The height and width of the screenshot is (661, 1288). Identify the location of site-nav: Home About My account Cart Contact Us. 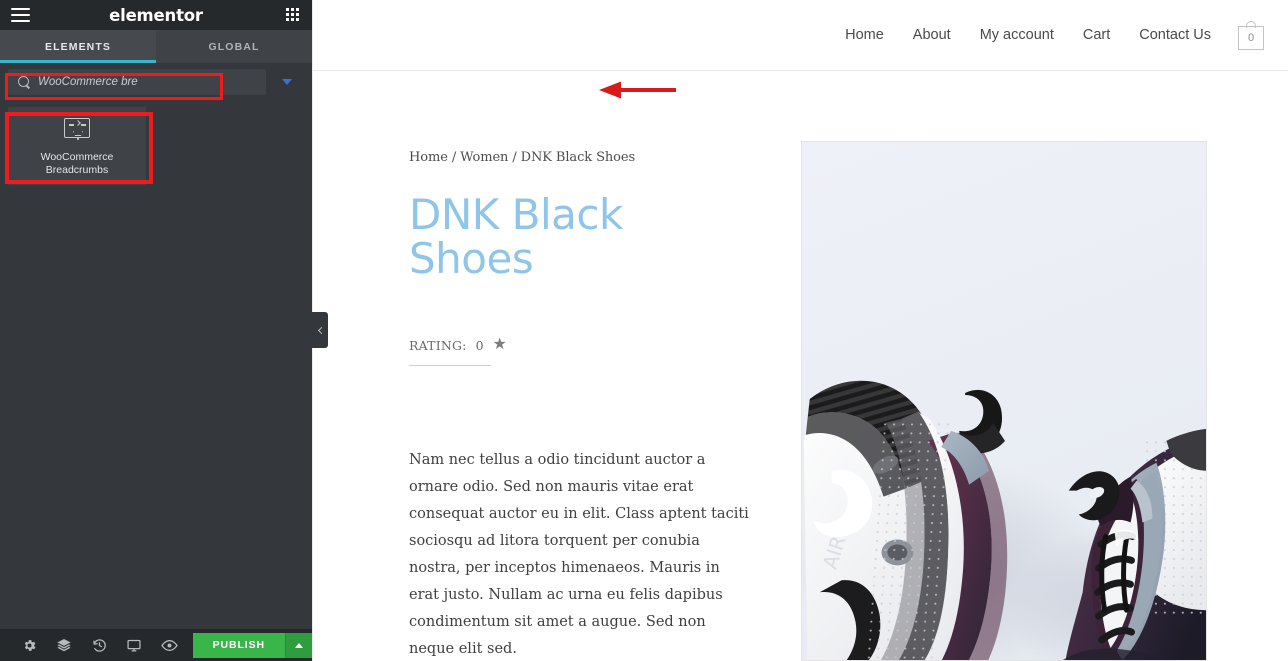
(1028, 35).